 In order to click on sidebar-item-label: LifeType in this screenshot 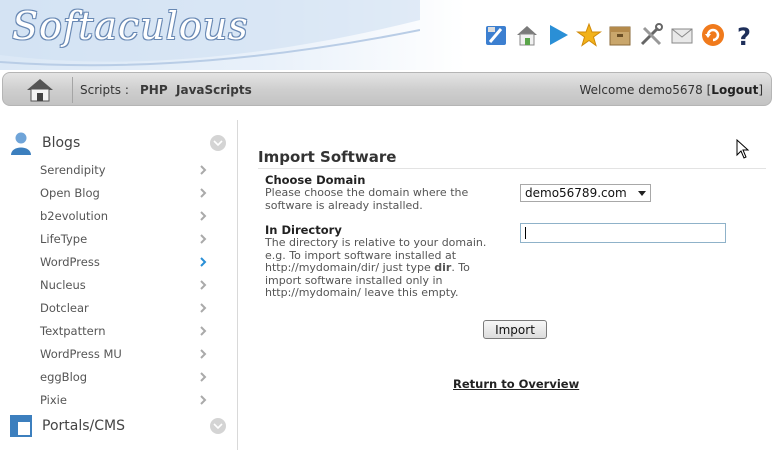, I will do `click(64, 239)`.